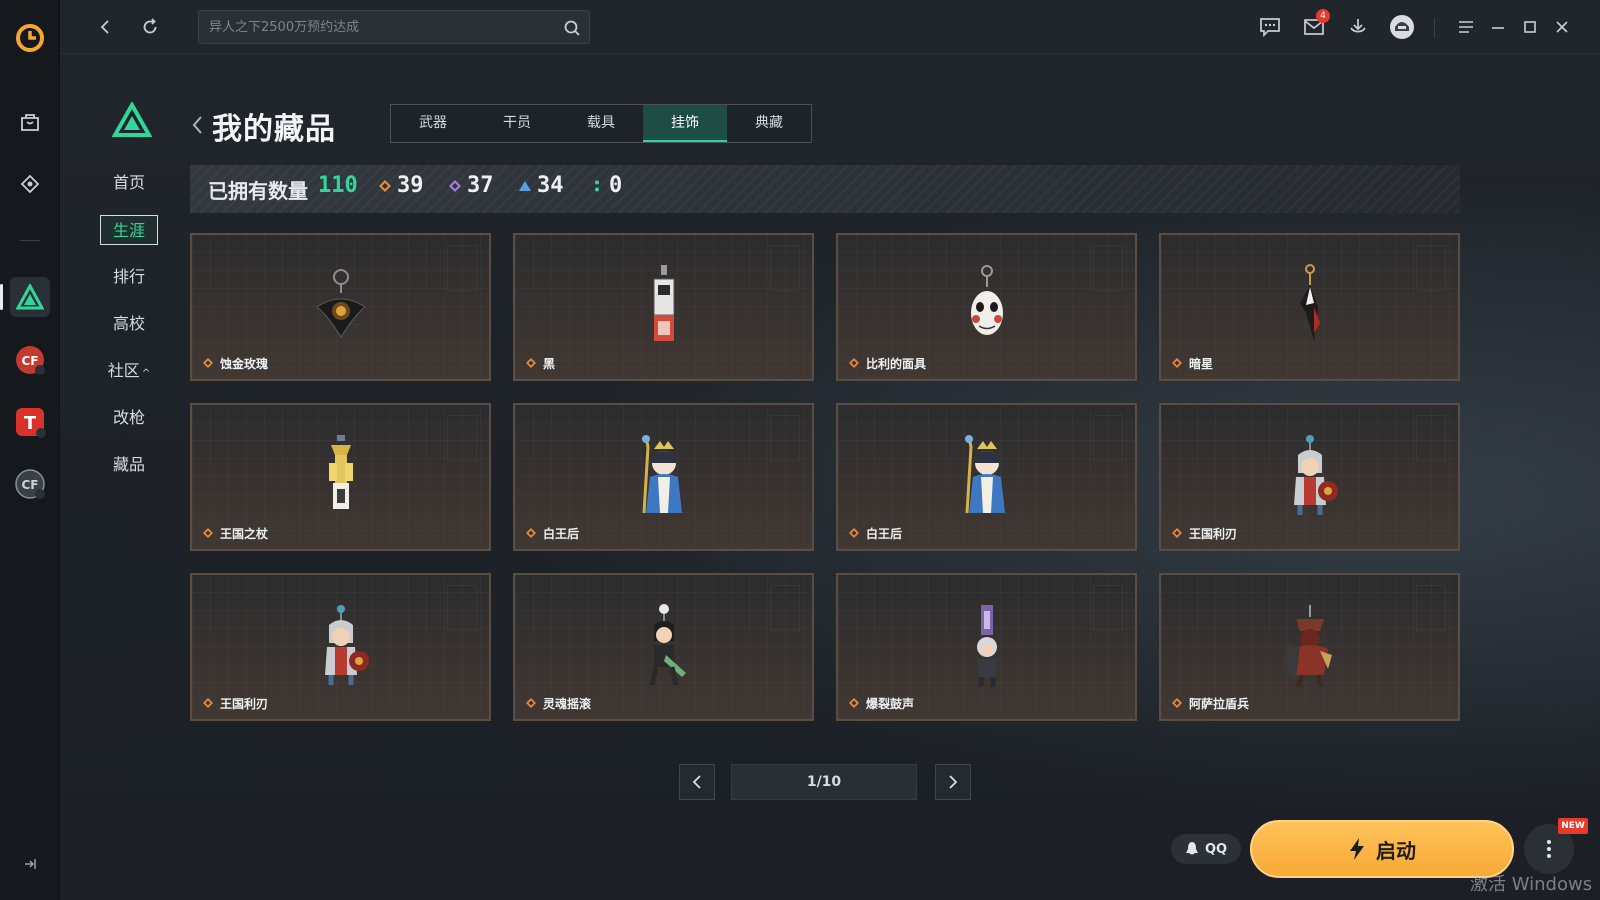 The width and height of the screenshot is (1600, 900). Describe the element at coordinates (1315, 25) in the screenshot. I see `mail-icon: 4` at that location.